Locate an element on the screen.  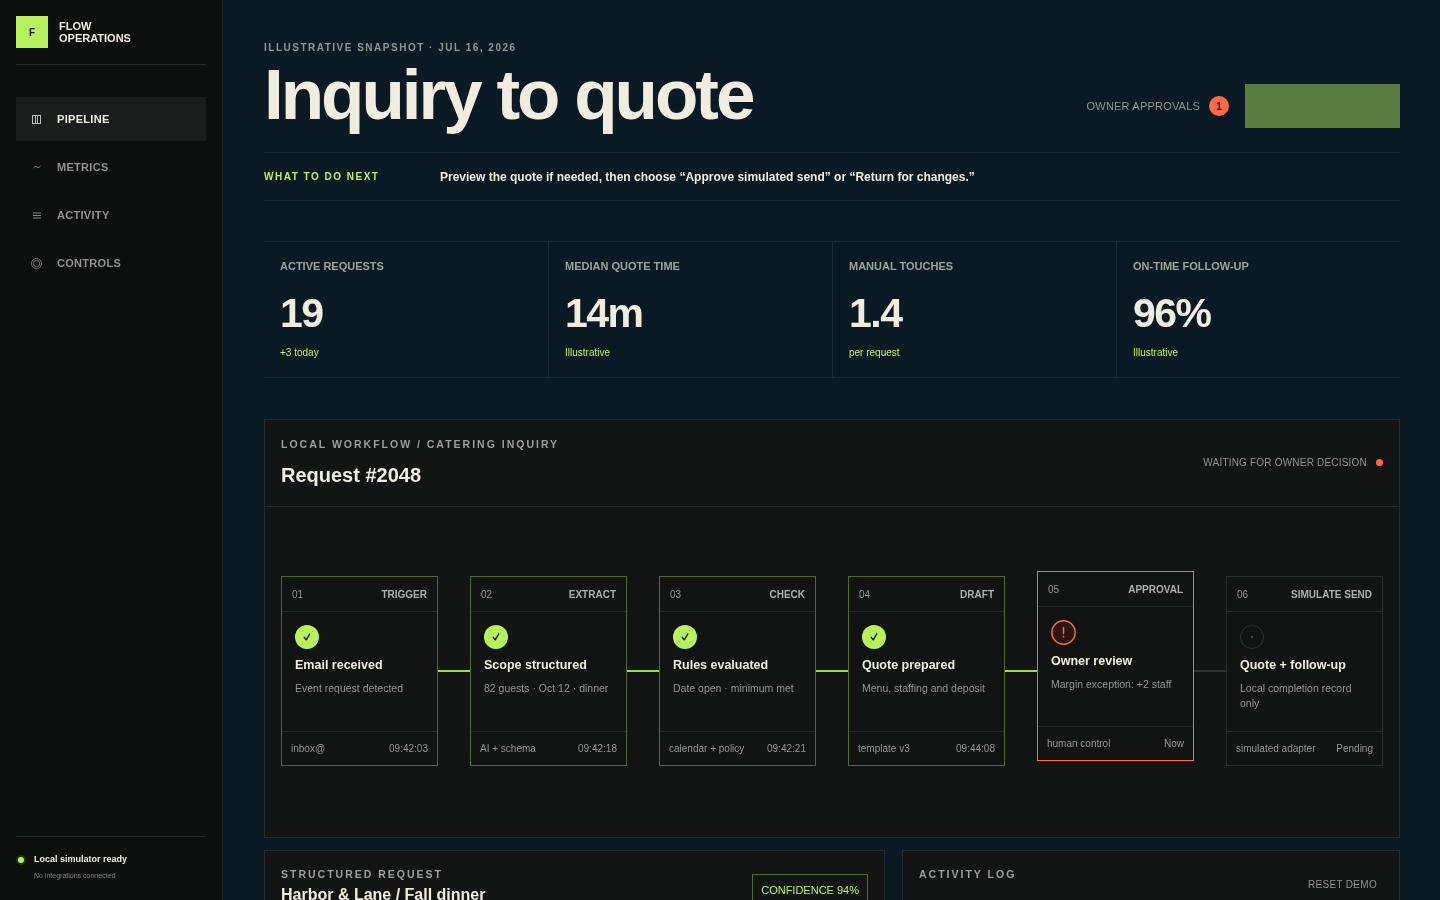
card-eyebrow: STRUCTURED REQUEST is located at coordinates (362, 874).